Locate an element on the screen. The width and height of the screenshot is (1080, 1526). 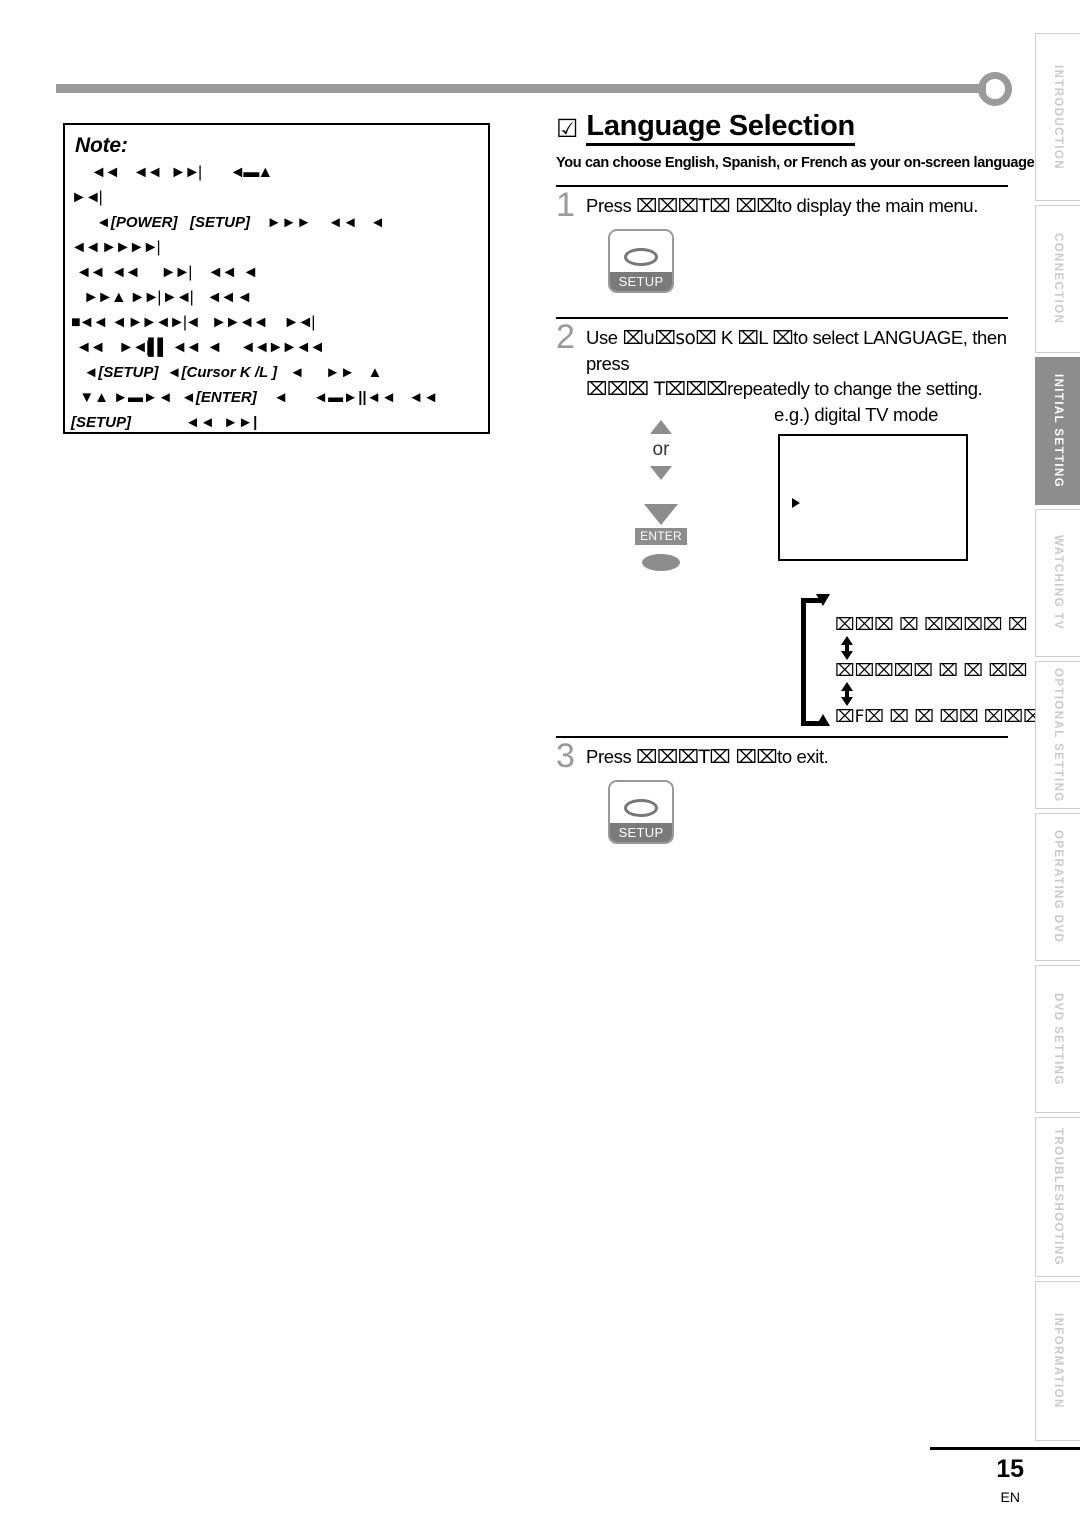
tv-screen-preview is located at coordinates (873, 498).